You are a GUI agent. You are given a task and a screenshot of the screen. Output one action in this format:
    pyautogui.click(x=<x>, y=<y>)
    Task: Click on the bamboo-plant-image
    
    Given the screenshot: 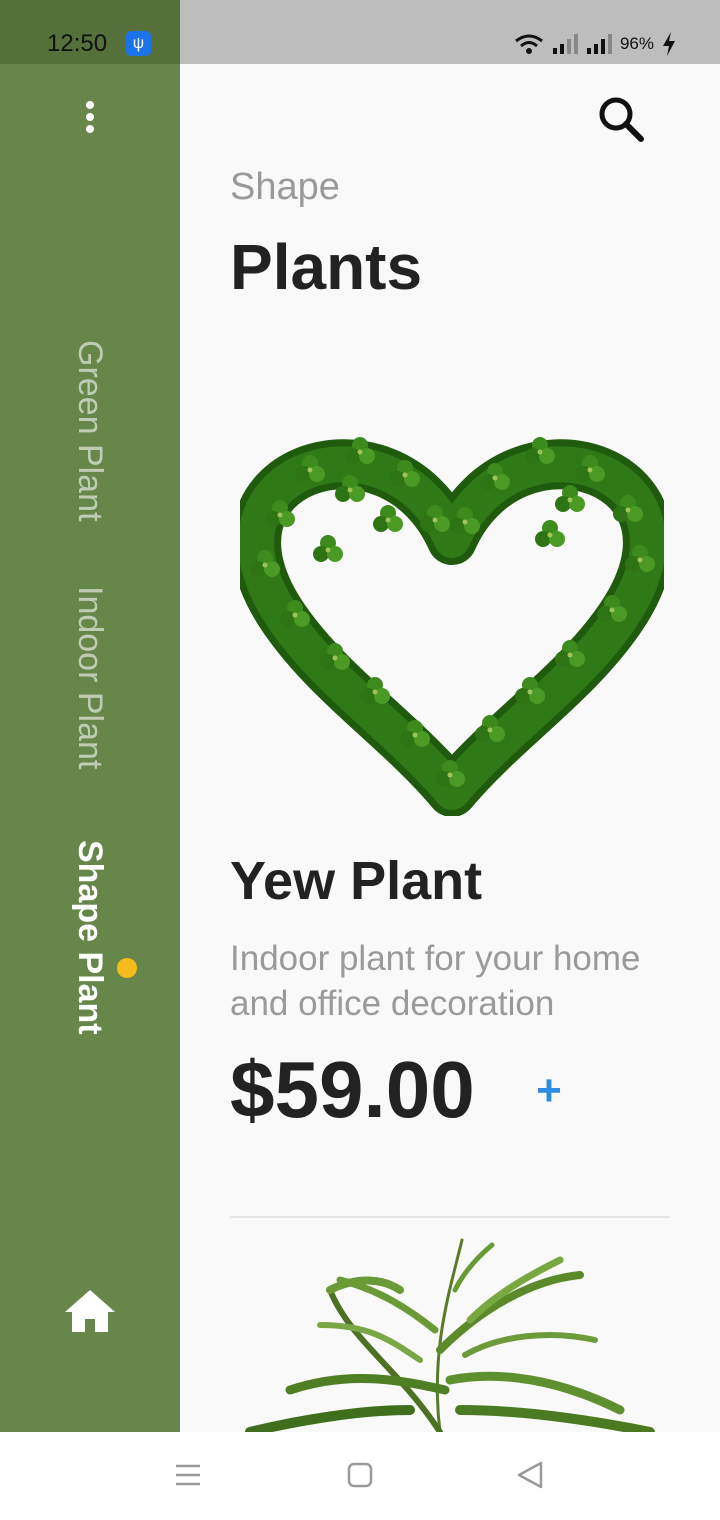 What is the action you would take?
    pyautogui.click(x=450, y=1331)
    